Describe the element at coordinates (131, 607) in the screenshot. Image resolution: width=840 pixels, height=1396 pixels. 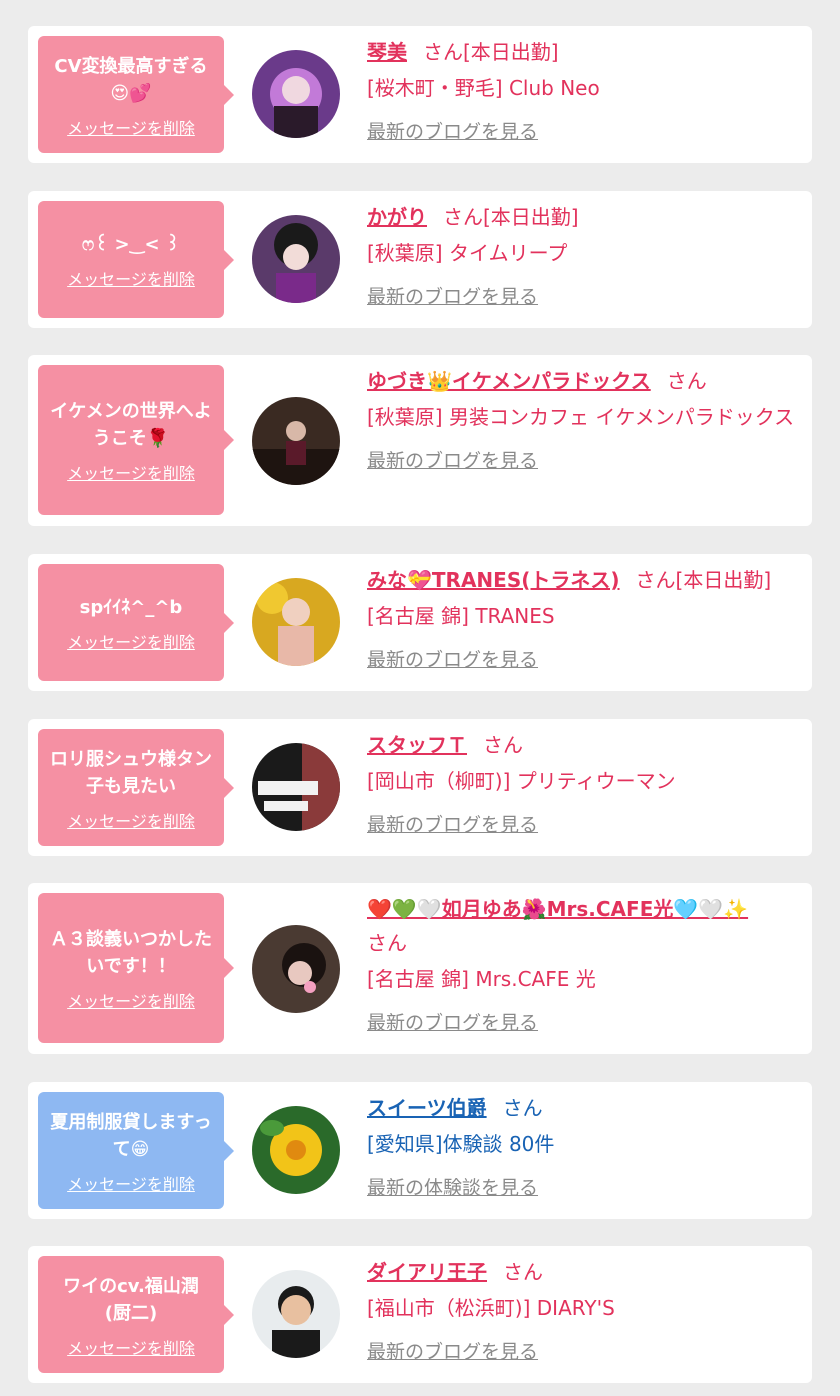
I see `message-text: spｲｲﾈ^_^b` at that location.